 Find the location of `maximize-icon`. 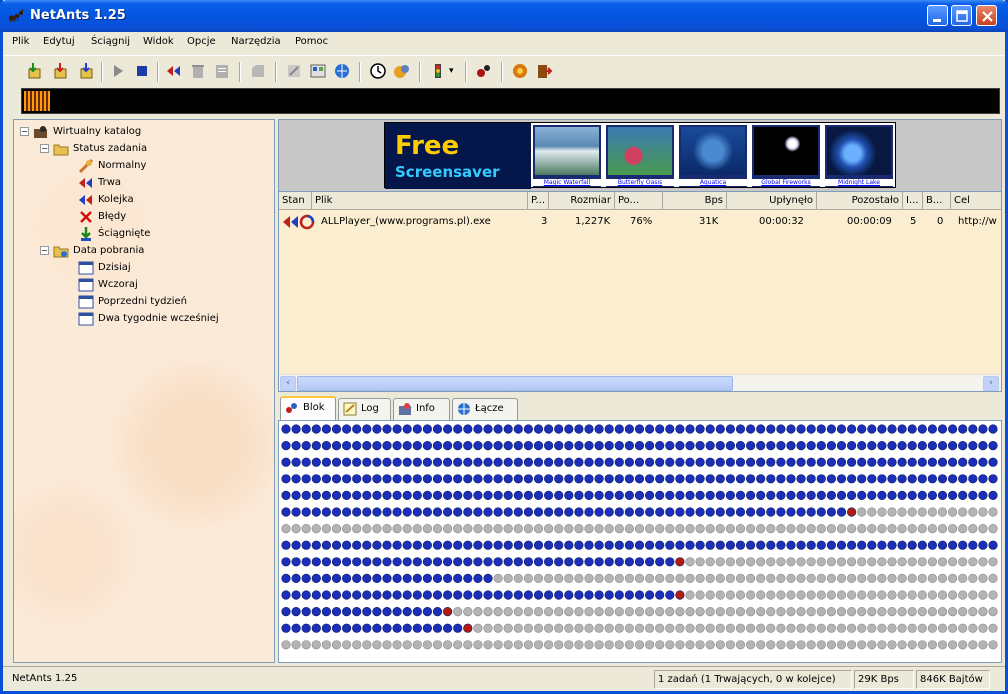

maximize-icon is located at coordinates (962, 16).